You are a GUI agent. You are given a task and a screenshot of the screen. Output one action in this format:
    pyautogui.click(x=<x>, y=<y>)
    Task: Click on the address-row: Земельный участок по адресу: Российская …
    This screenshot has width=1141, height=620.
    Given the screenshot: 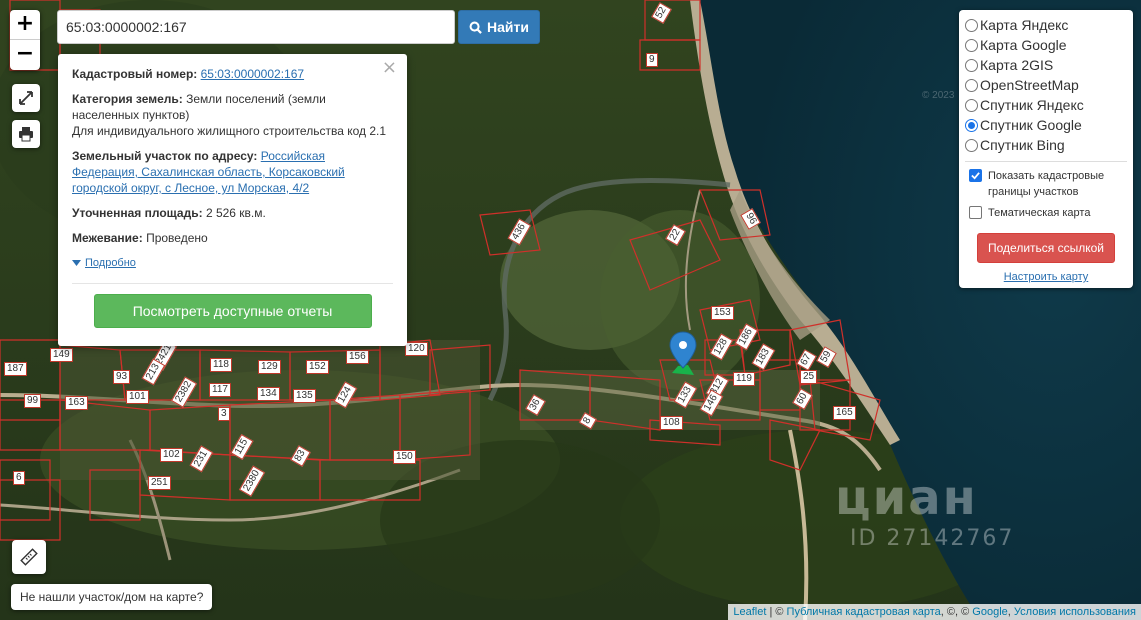 What is the action you would take?
    pyautogui.click(x=232, y=172)
    